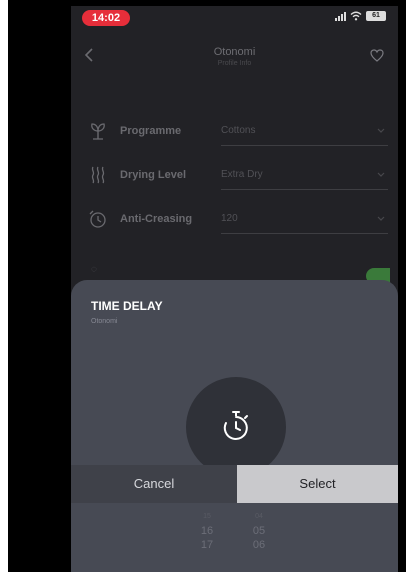 Image resolution: width=418 pixels, height=578 pixels. Describe the element at coordinates (153, 175) in the screenshot. I see `setting-label: Drying Level` at that location.